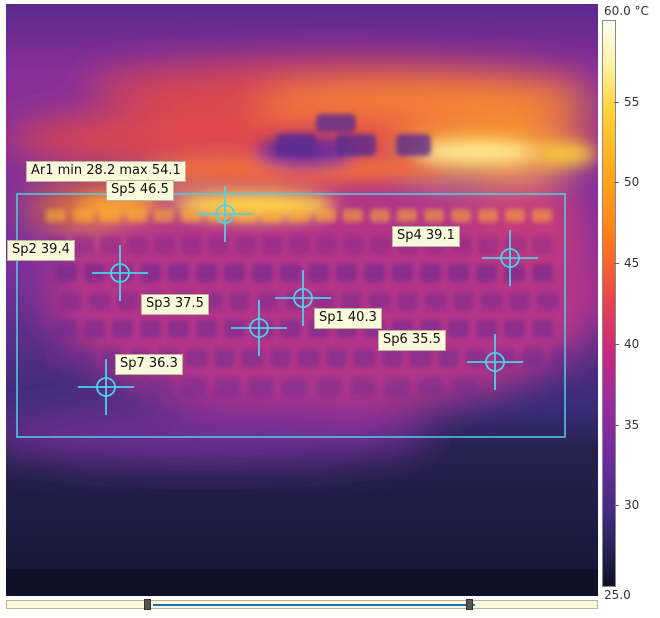  What do you see at coordinates (147, 604) in the screenshot?
I see `range-slider-left-handle` at bounding box center [147, 604].